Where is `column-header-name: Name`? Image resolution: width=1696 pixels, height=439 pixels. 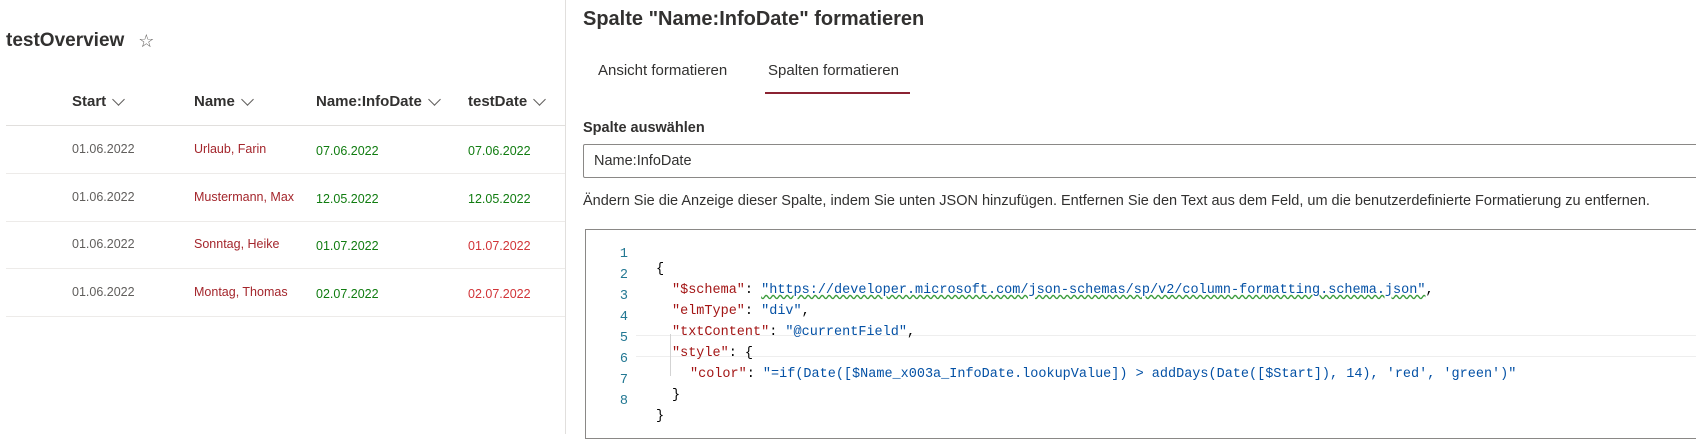
column-header-name: Name is located at coordinates (224, 101).